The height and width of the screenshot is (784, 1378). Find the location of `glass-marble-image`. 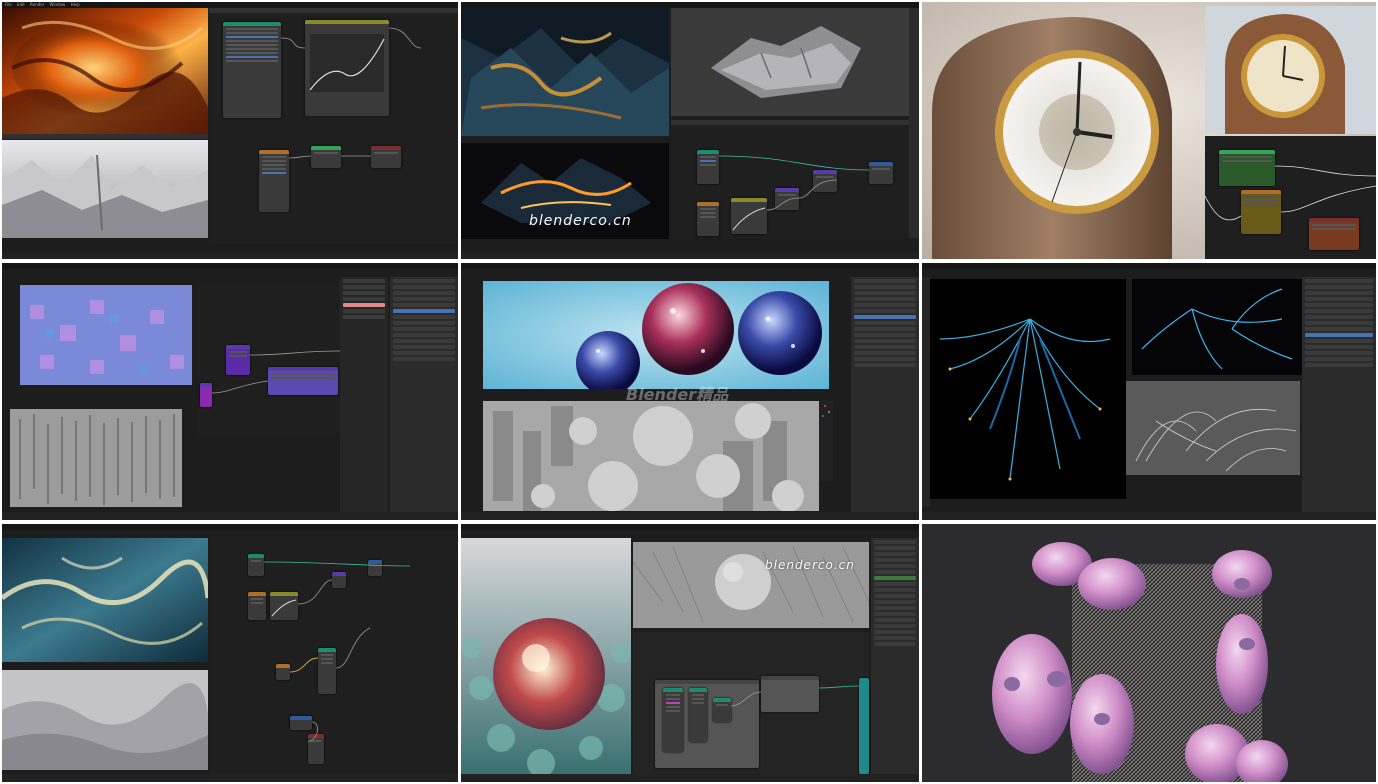

glass-marble-image is located at coordinates (546, 656).